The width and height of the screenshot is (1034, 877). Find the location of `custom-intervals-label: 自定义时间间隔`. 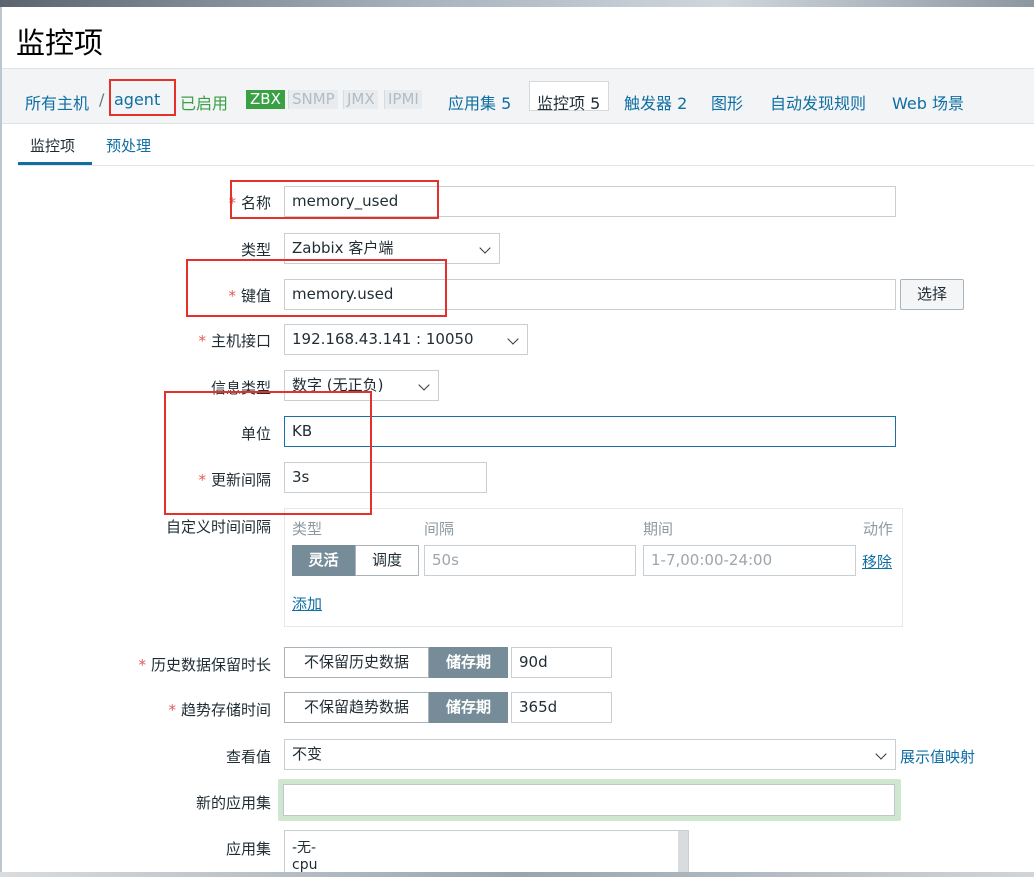

custom-intervals-label: 自定义时间间隔 is located at coordinates (218, 527).